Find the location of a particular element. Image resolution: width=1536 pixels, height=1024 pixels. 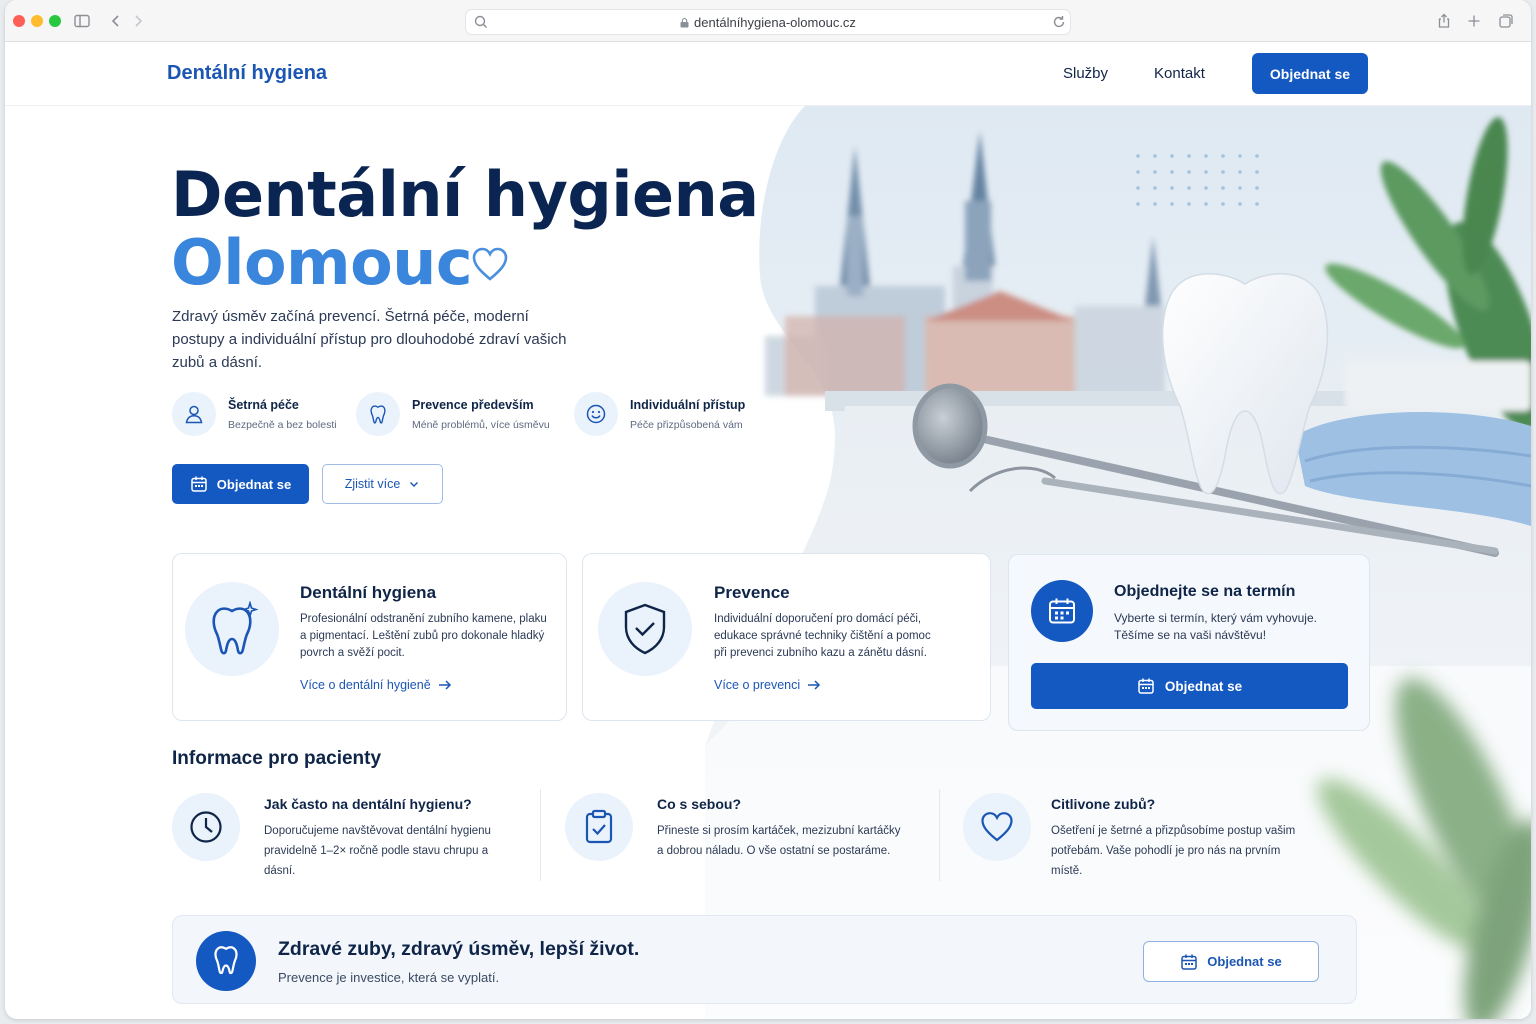

info-title: Jak často na dentální hygienu? is located at coordinates (368, 804).